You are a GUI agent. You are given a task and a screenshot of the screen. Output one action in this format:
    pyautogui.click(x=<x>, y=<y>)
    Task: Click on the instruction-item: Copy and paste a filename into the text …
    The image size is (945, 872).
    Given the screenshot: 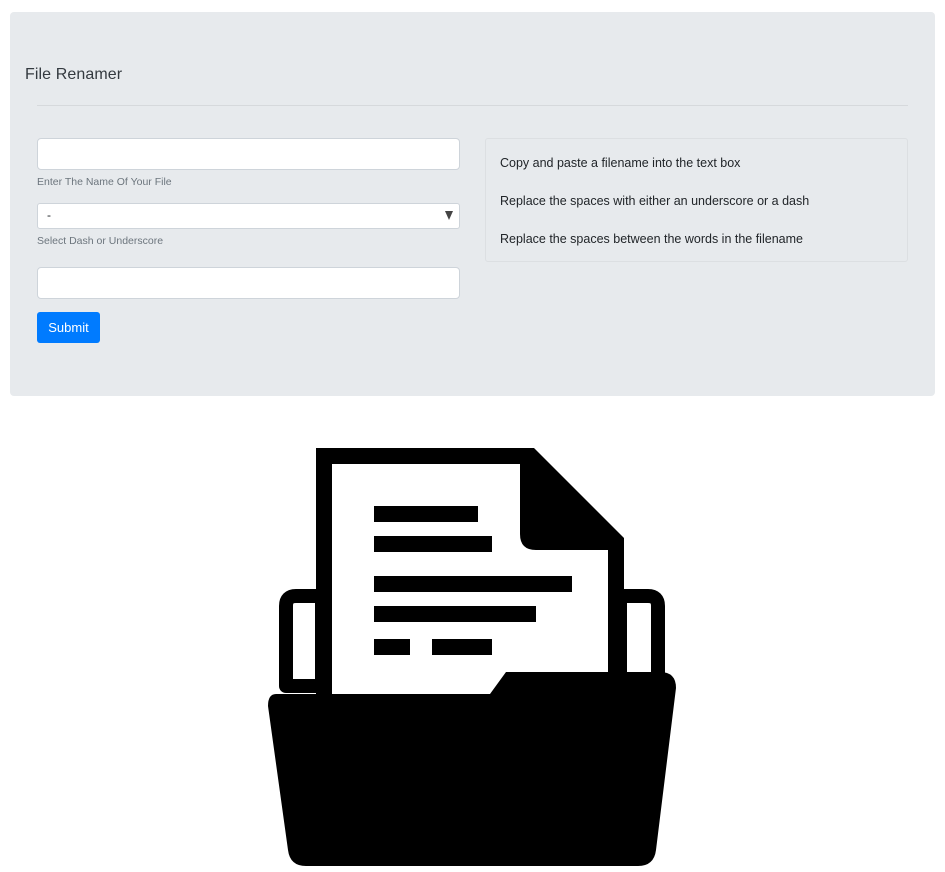 What is the action you would take?
    pyautogui.click(x=620, y=163)
    